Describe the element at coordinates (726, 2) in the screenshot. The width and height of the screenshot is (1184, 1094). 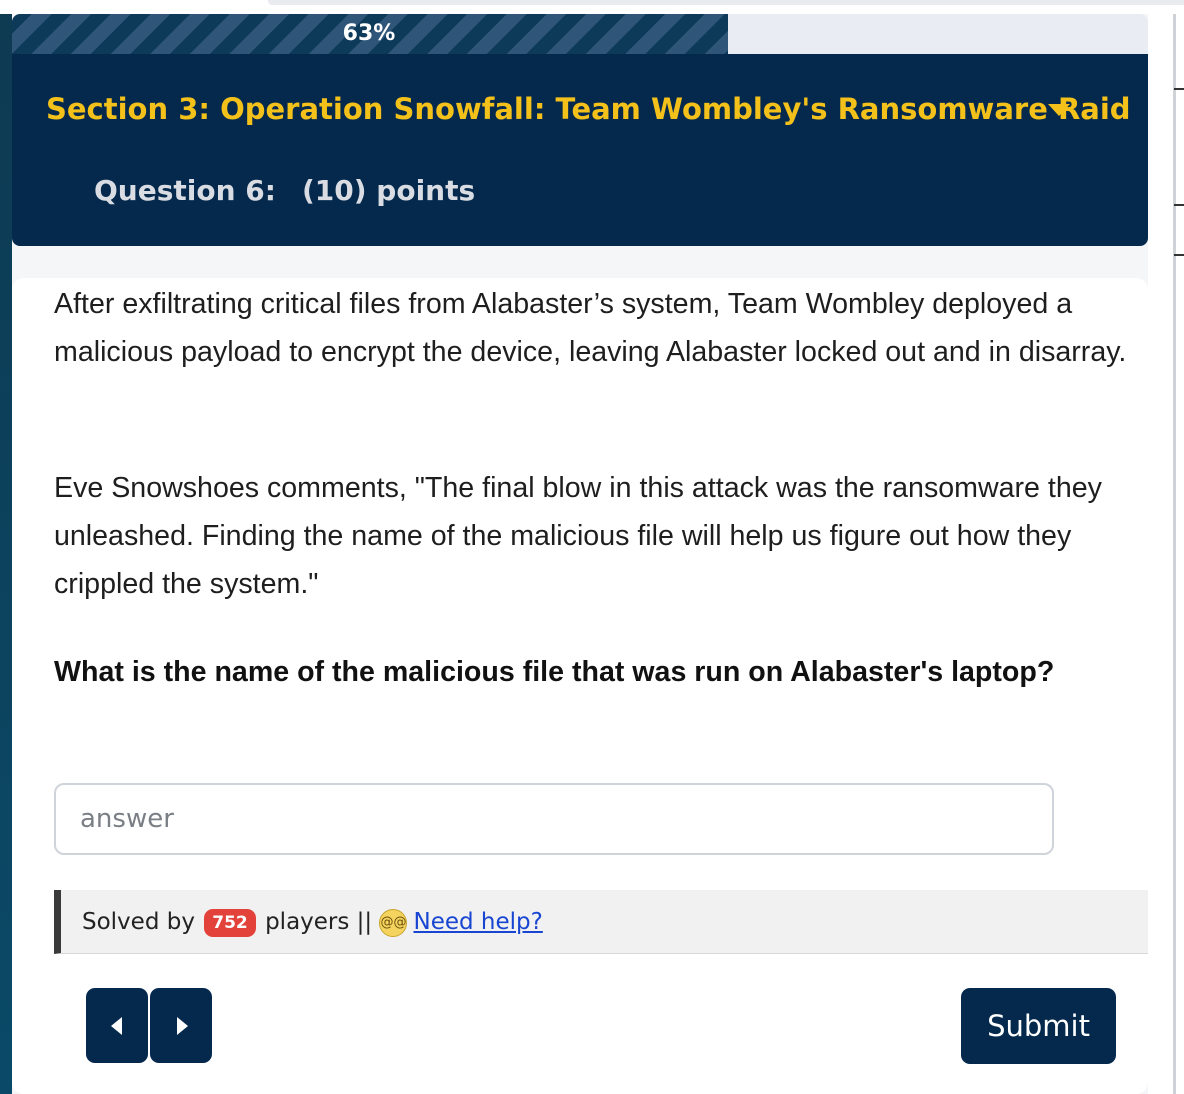
I see `browser-tab-edge` at that location.